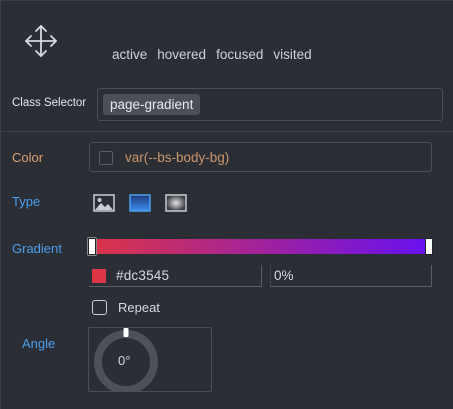  Describe the element at coordinates (284, 275) in the screenshot. I see `stop-position-value: 0%` at that location.